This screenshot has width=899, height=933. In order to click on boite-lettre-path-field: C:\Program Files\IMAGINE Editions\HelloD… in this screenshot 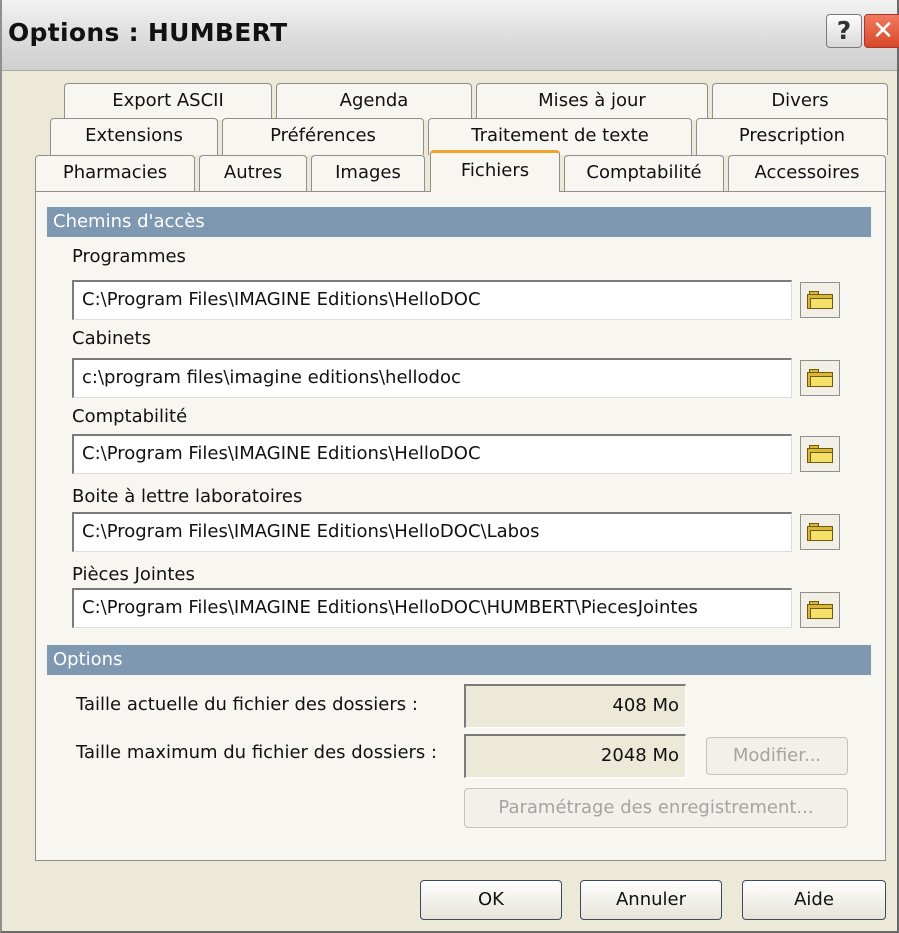, I will do `click(432, 532)`.